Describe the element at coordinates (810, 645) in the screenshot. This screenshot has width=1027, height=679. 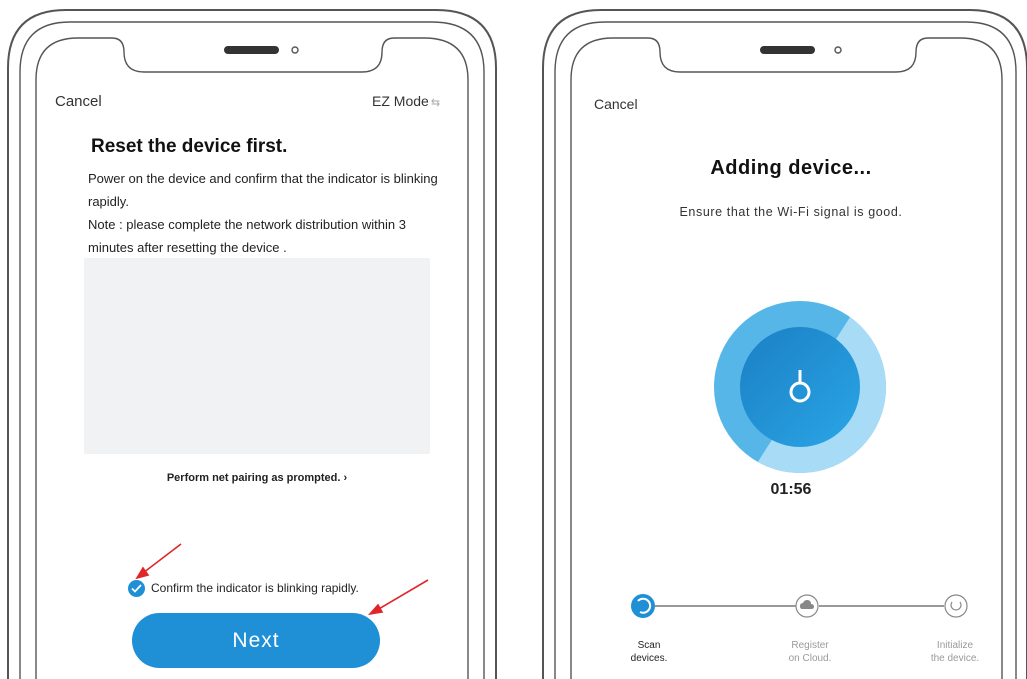
I see `step-label-line: Register` at that location.